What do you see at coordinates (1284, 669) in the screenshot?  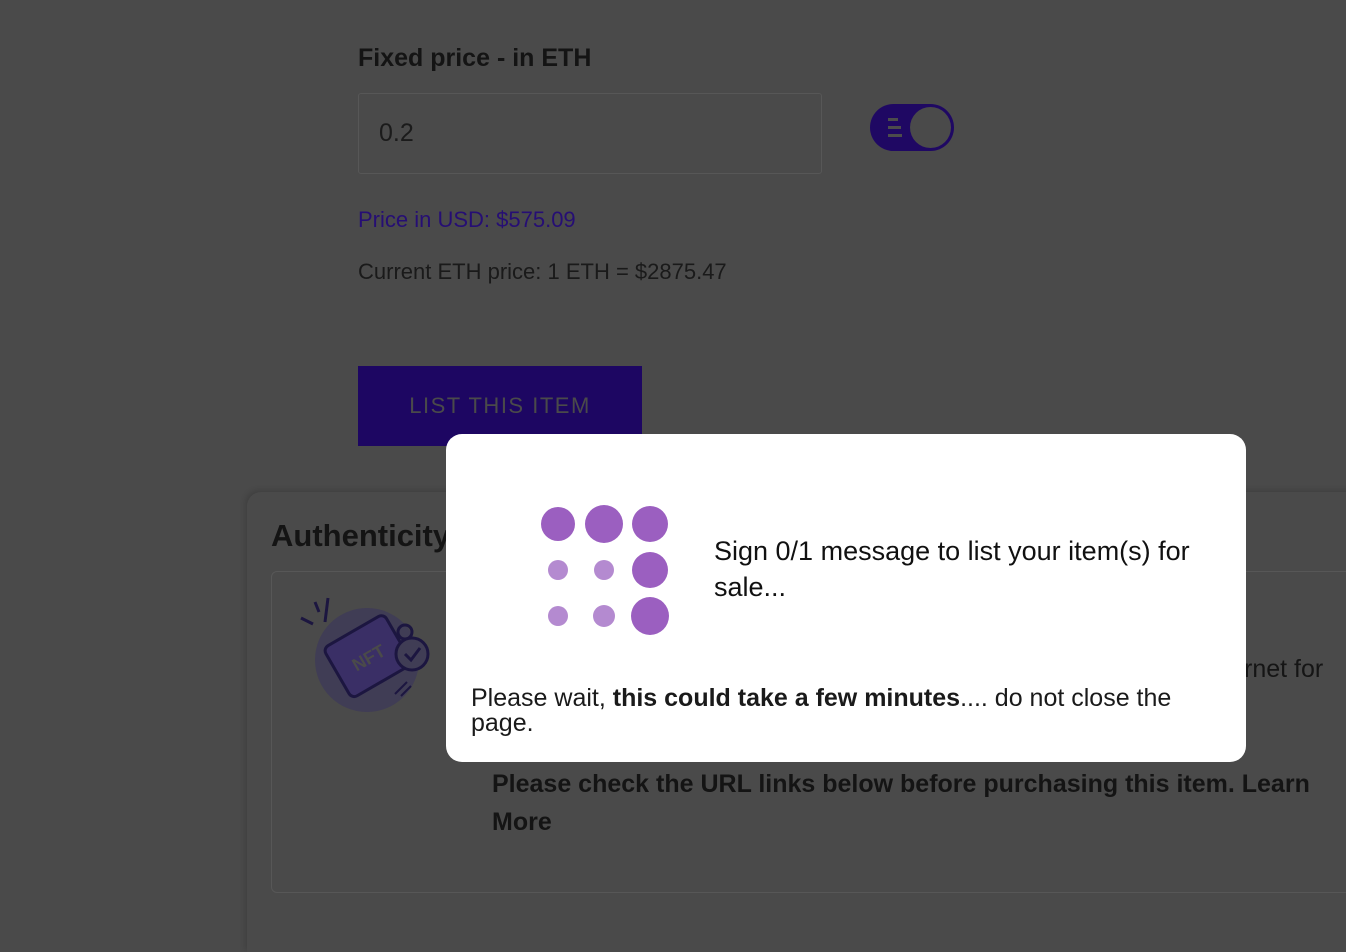 I see `authenticity-text-fragment: rnet for` at bounding box center [1284, 669].